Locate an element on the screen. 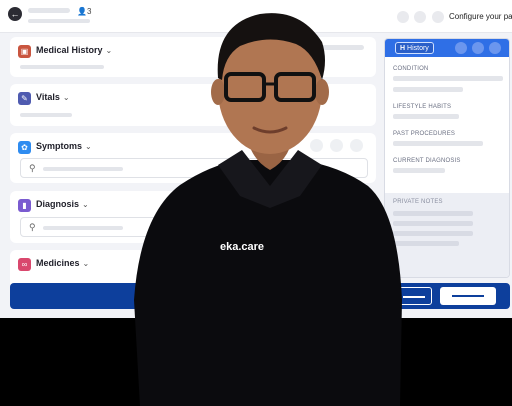  configure-pad-link: Configure your pad is located at coordinates (480, 16).